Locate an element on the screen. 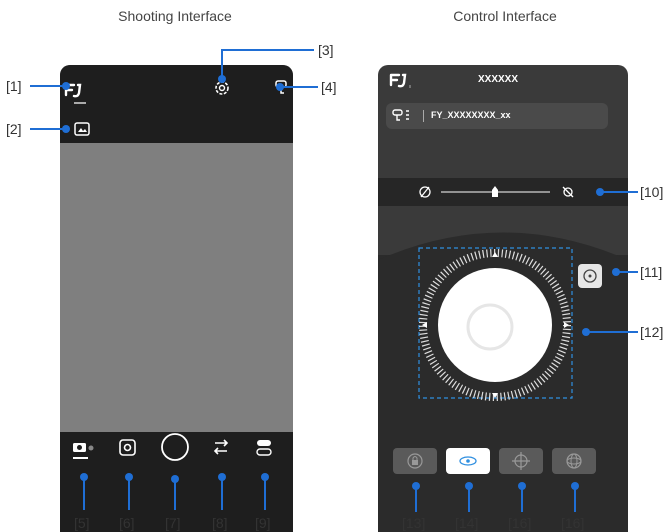  control-interface-caption: Control Interface is located at coordinates (505, 16).